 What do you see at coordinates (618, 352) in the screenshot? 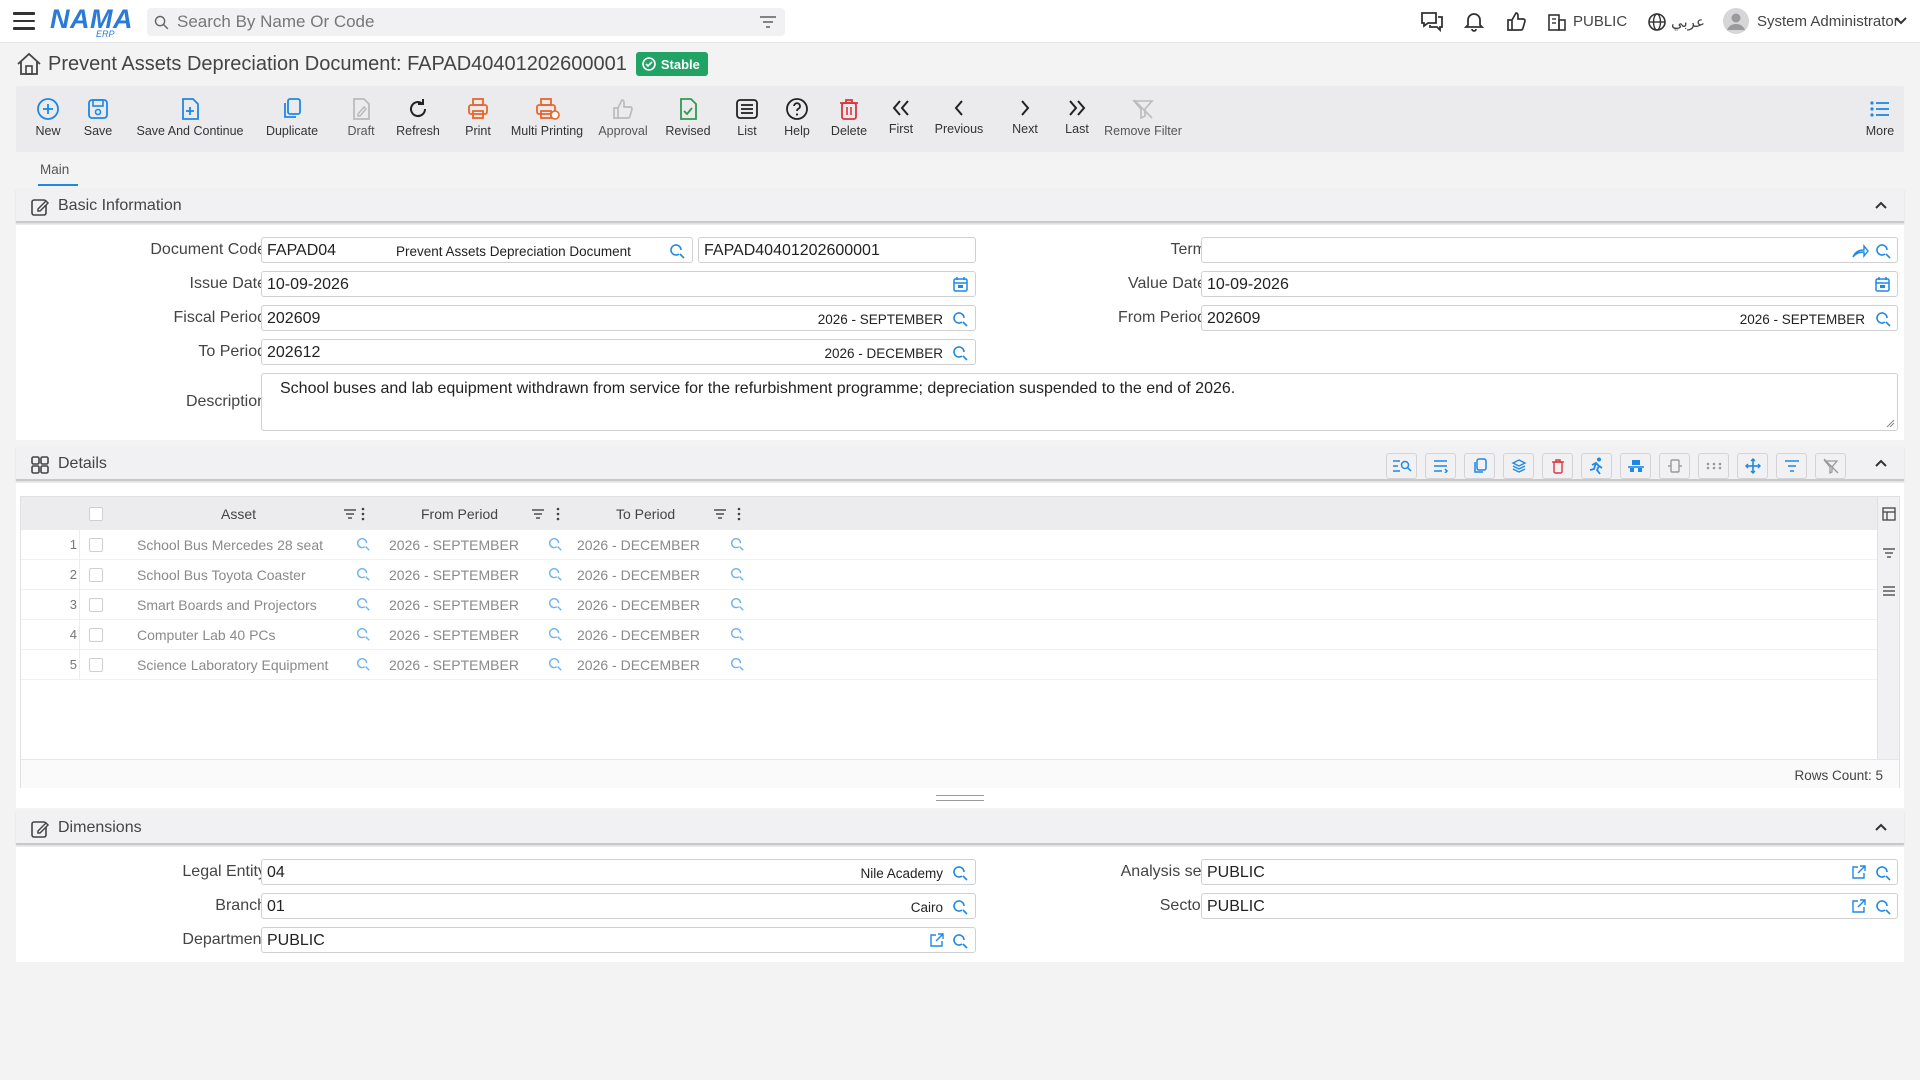
I see `to-period-field: 202612 2026 - DECEMBER` at bounding box center [618, 352].